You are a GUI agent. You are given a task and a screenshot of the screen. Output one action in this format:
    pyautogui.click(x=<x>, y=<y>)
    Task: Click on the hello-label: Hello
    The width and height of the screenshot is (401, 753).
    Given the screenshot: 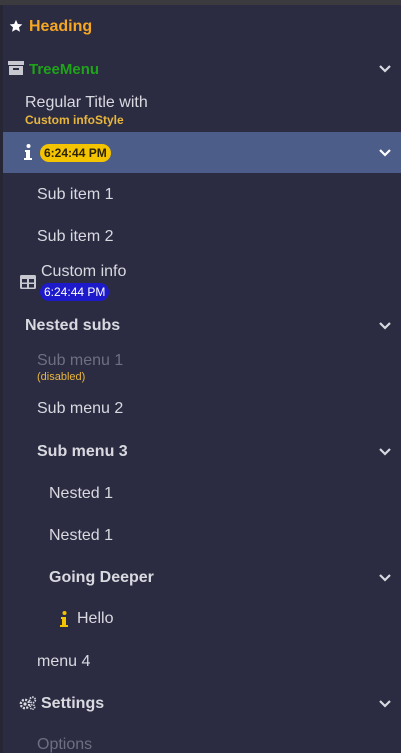 What is the action you would take?
    pyautogui.click(x=95, y=618)
    